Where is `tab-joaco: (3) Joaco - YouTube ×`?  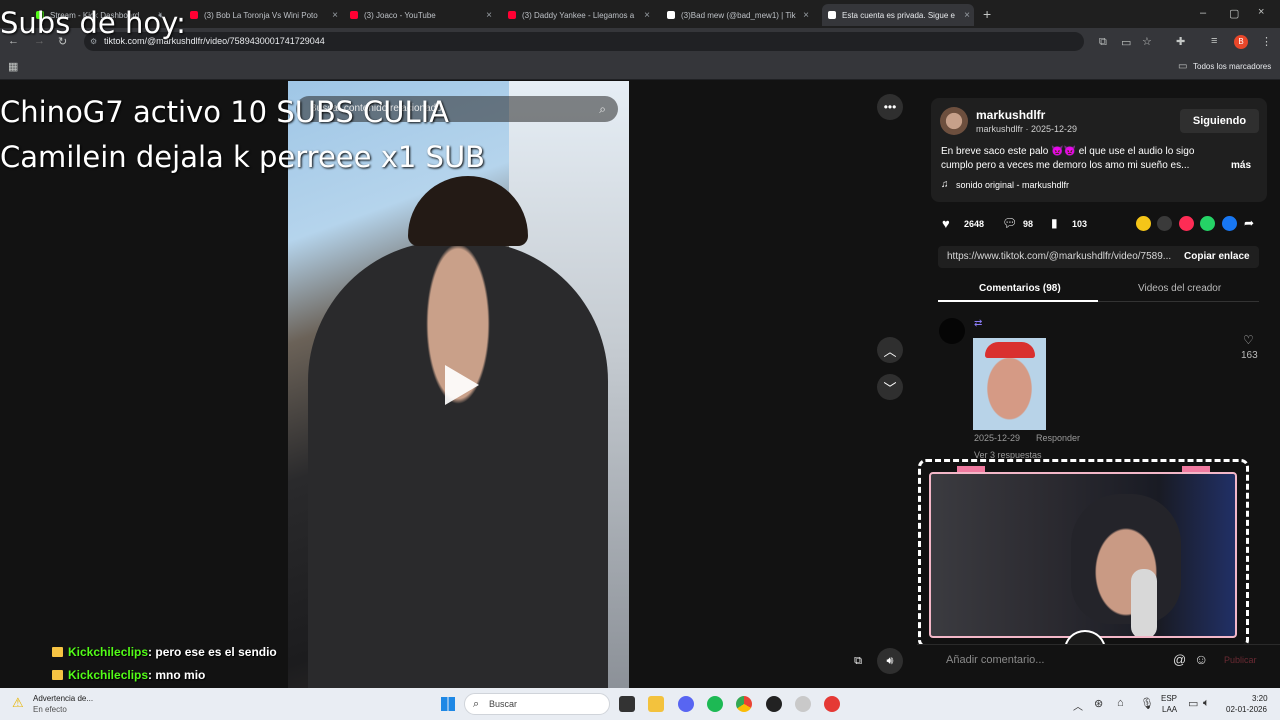 tab-joaco: (3) Joaco - YouTube × is located at coordinates (423, 15).